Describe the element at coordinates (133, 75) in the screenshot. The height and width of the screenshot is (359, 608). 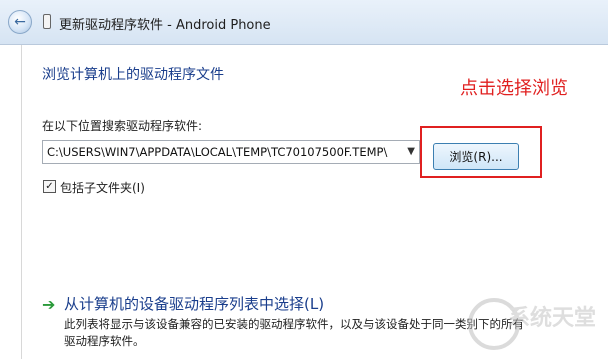
I see `page-heading: 浏览计算机上的驱动程序文件` at that location.